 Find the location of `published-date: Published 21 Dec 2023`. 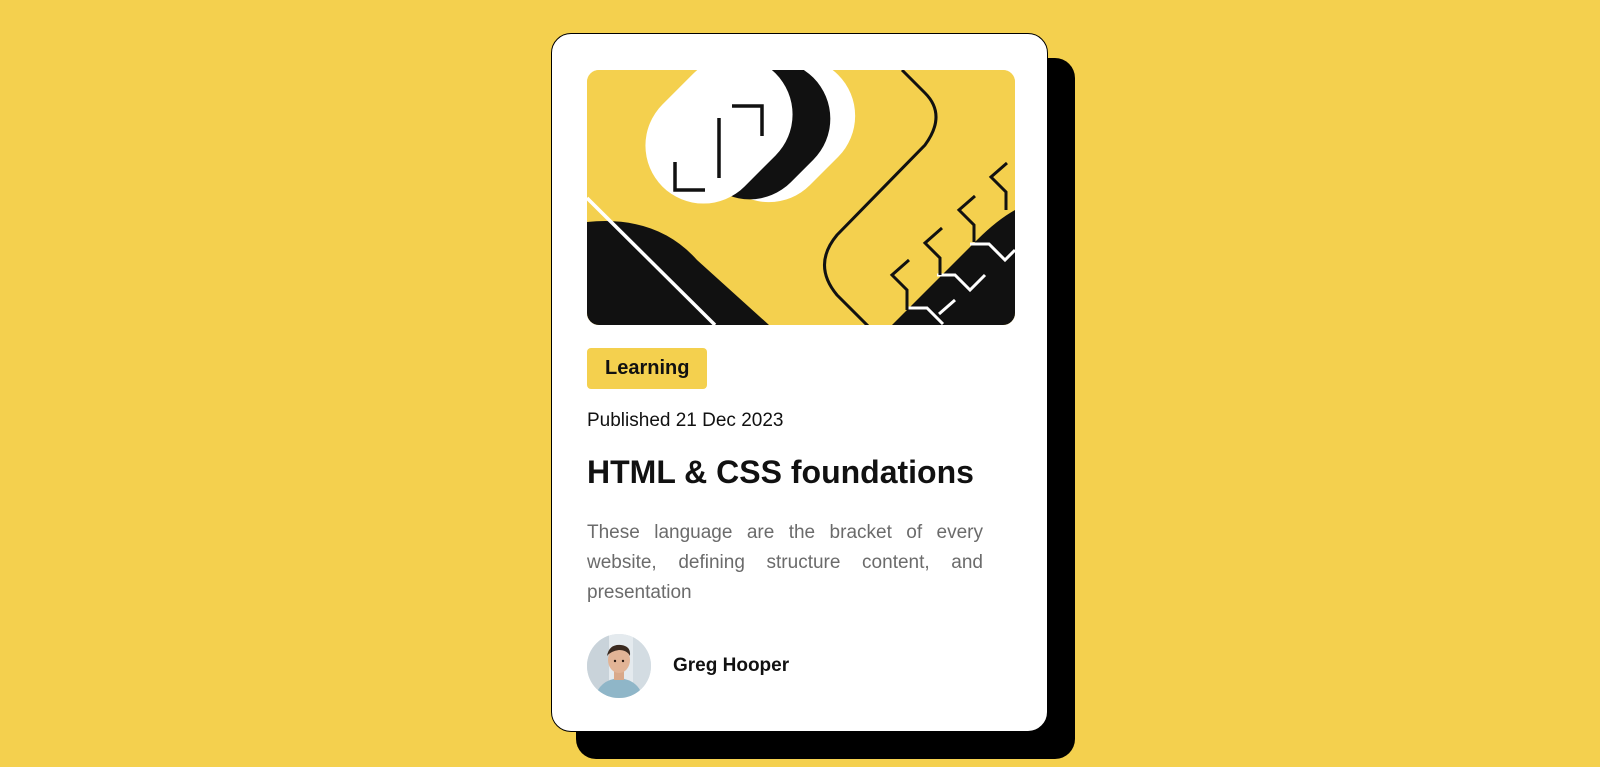

published-date: Published 21 Dec 2023 is located at coordinates (685, 420).